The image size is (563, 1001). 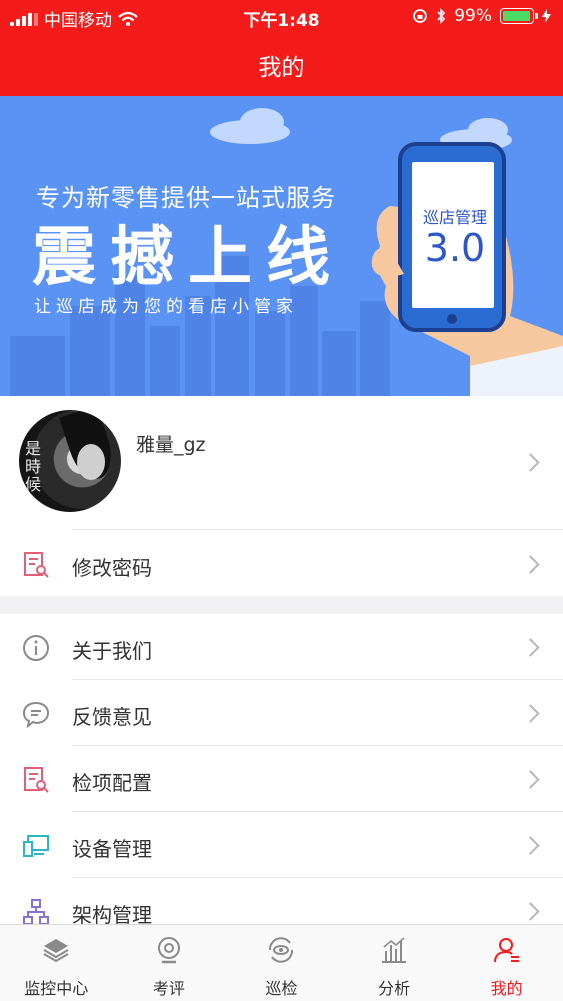 What do you see at coordinates (36, 846) in the screenshot?
I see `devices-icon` at bounding box center [36, 846].